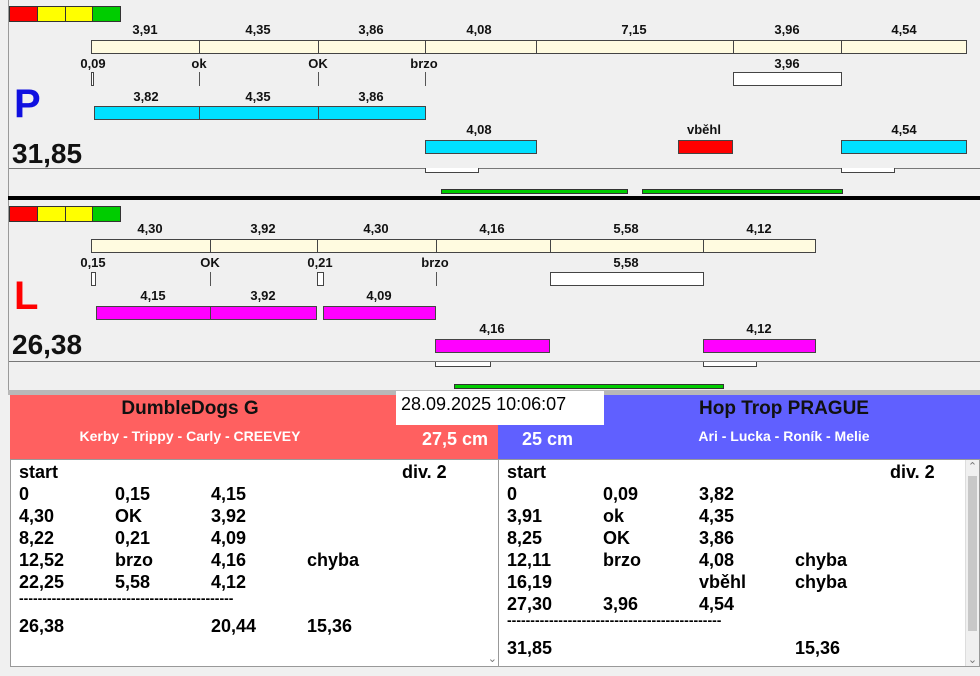  What do you see at coordinates (371, 29) in the screenshot?
I see `segment-label: 3,86` at bounding box center [371, 29].